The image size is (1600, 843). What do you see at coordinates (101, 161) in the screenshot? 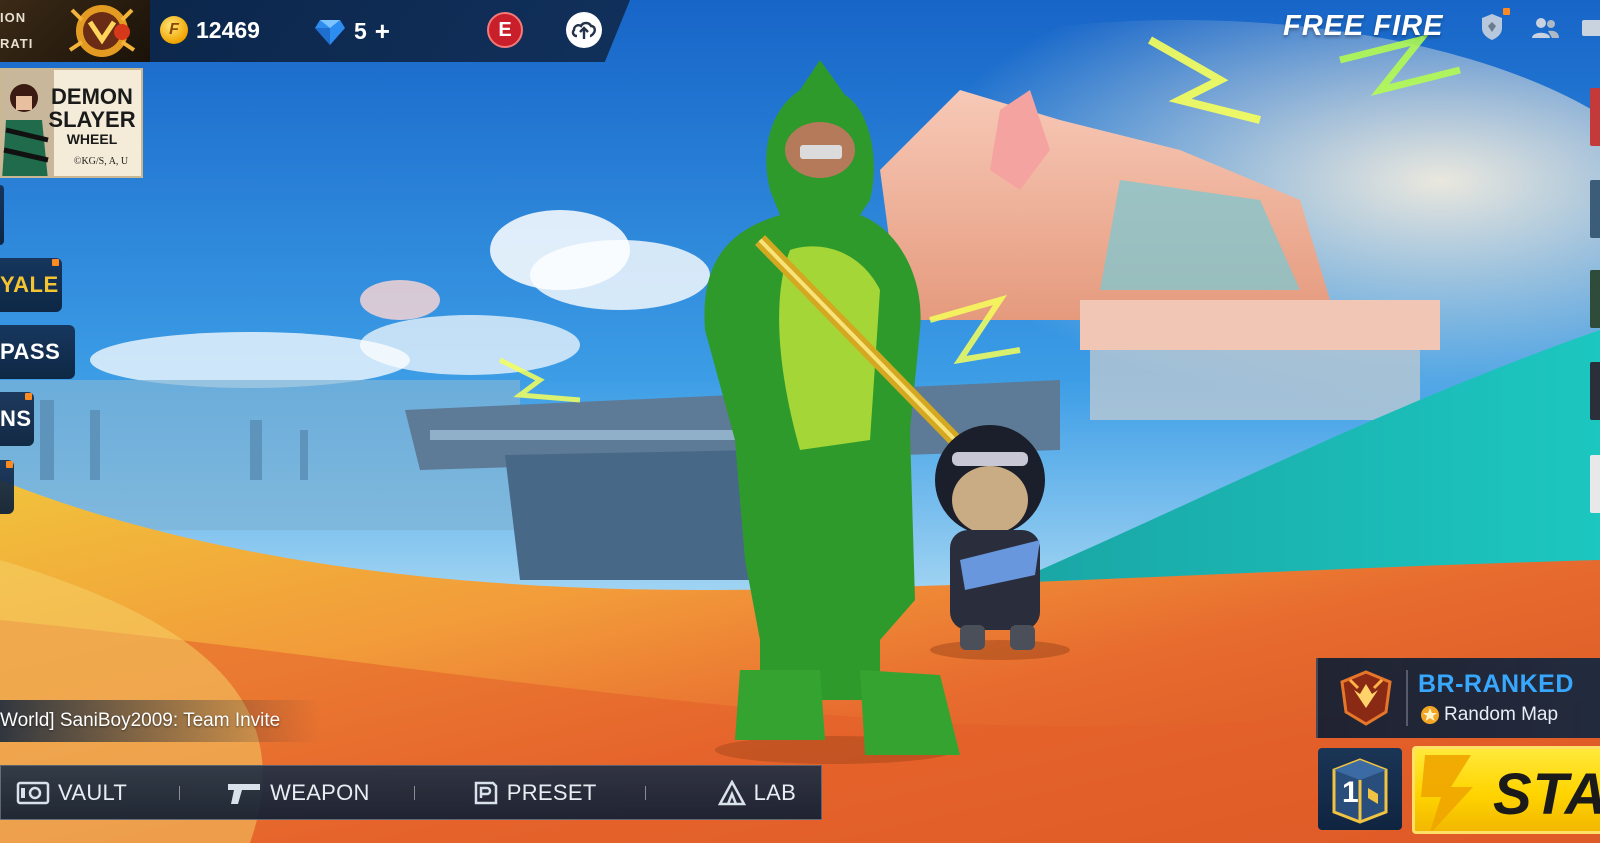
I see `event-copyright: ©KG/S, A, U` at bounding box center [101, 161].